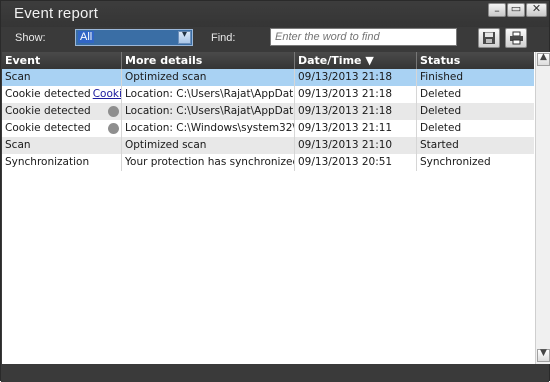 The width and height of the screenshot is (550, 382). I want to click on table-header: Event More details Date/Time ▼ Status, so click(268, 60).